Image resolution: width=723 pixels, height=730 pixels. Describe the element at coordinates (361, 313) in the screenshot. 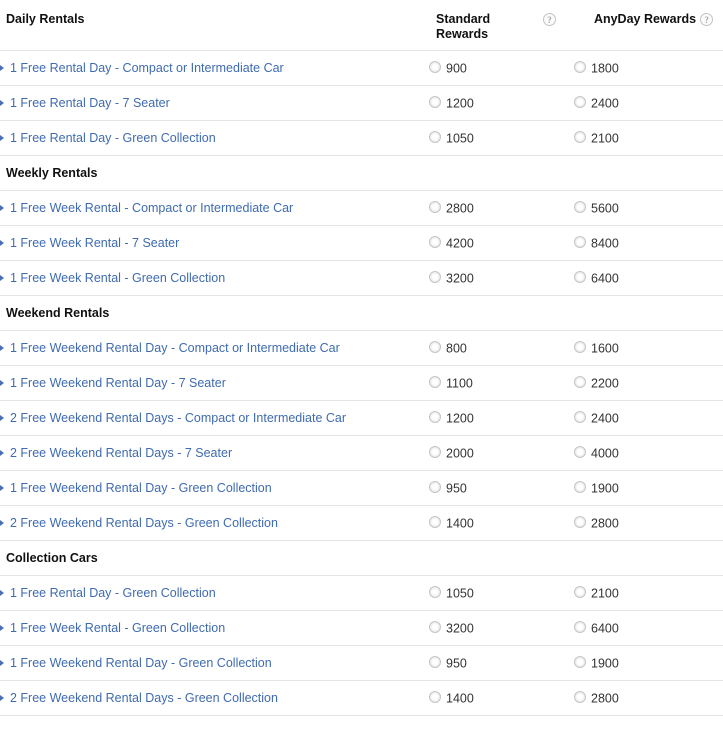

I see `section-header-row: Weekend Rentals` at that location.